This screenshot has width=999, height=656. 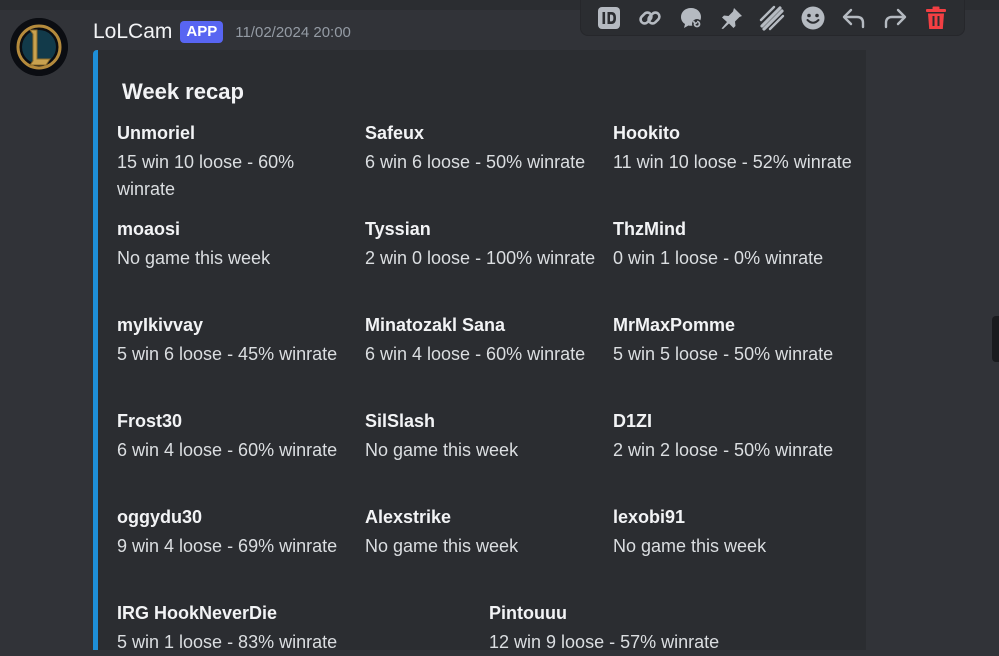 I want to click on pin-message-button, so click(x=732, y=18).